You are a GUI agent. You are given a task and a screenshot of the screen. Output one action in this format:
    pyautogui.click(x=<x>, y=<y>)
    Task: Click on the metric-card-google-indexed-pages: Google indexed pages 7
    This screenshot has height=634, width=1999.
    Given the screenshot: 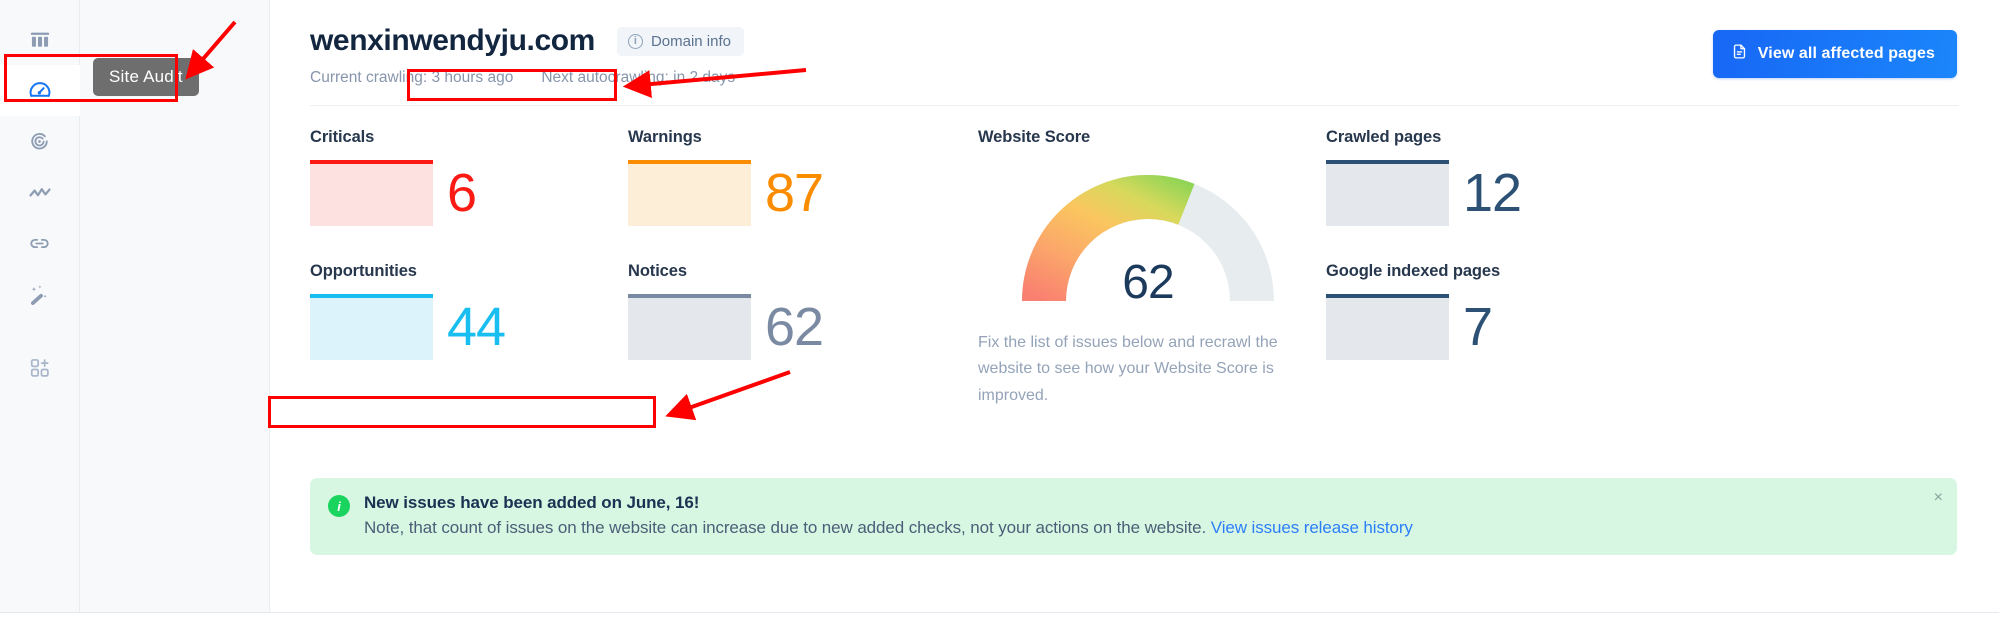 What is the action you would take?
    pyautogui.click(x=1642, y=311)
    